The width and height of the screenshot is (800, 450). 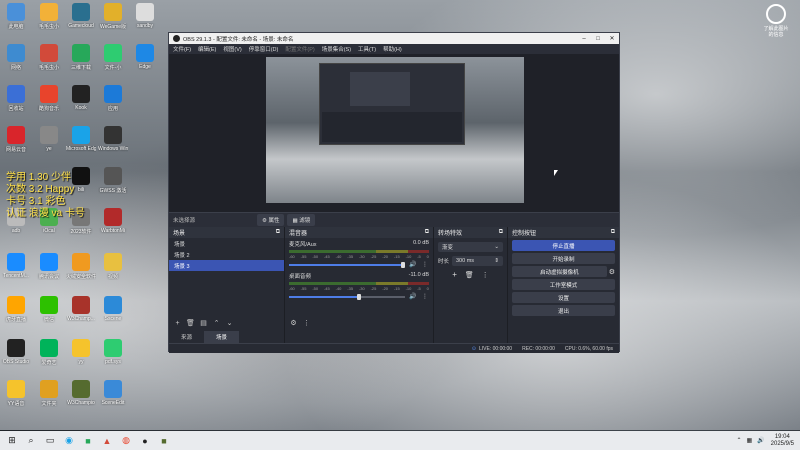 What do you see at coordinates (392, 49) in the screenshot?
I see `menu-item: 帮助(H)` at bounding box center [392, 49].